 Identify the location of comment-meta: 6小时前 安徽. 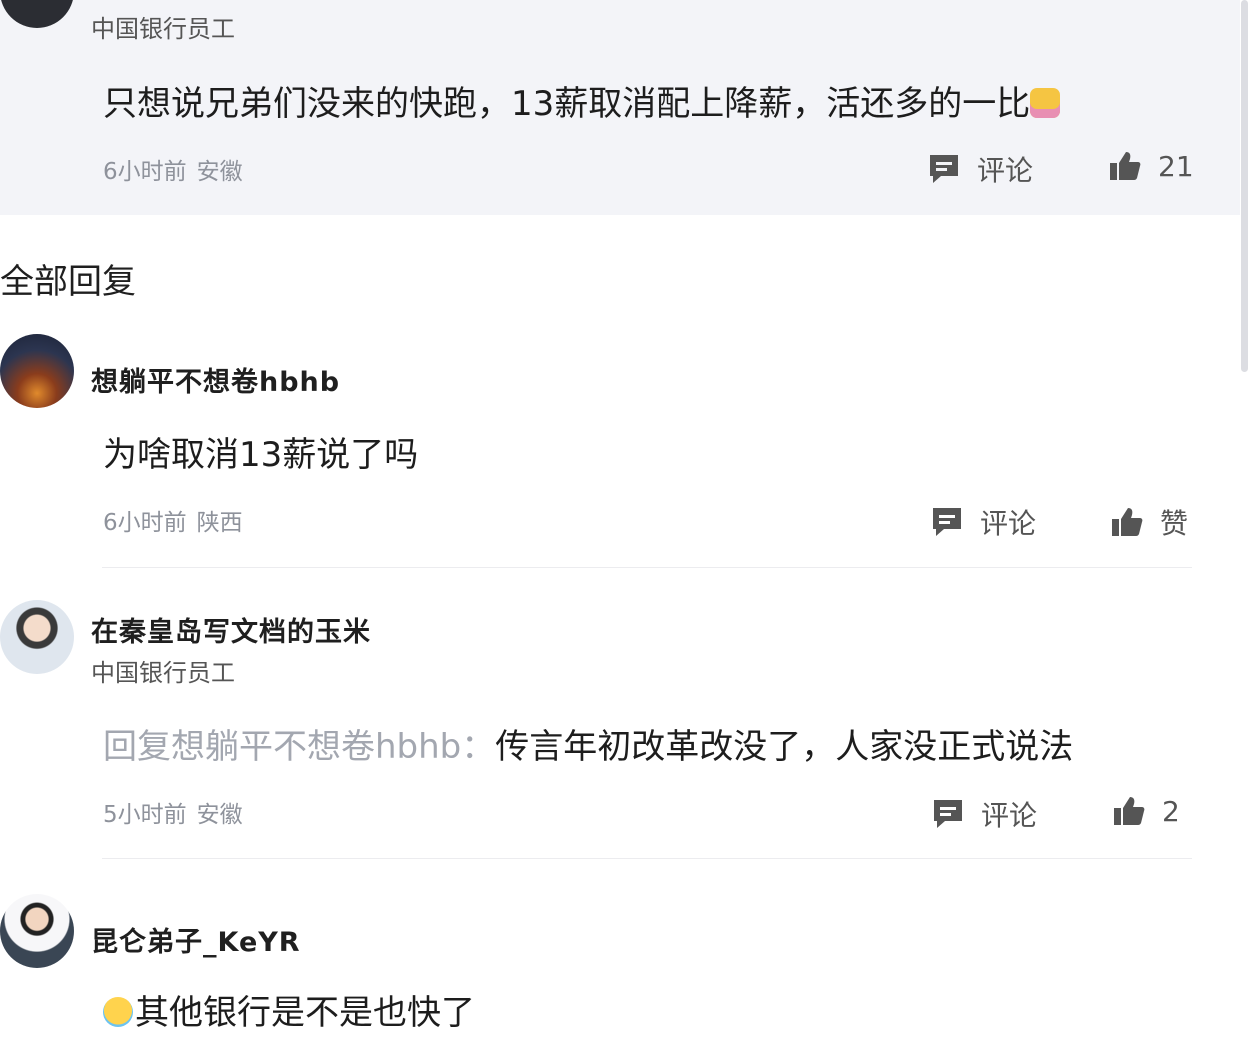
(173, 169).